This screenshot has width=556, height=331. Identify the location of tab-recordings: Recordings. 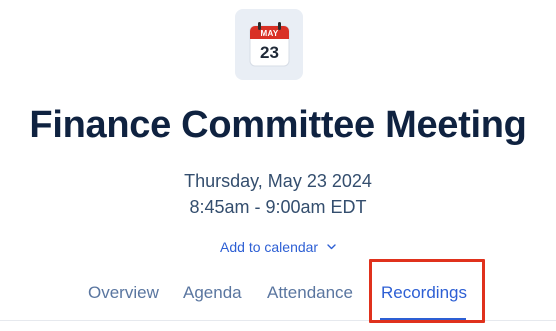
(424, 293).